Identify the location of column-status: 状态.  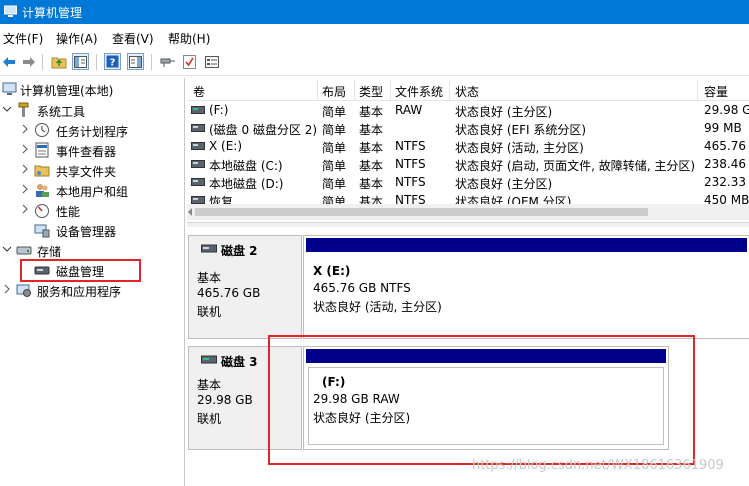
(467, 91).